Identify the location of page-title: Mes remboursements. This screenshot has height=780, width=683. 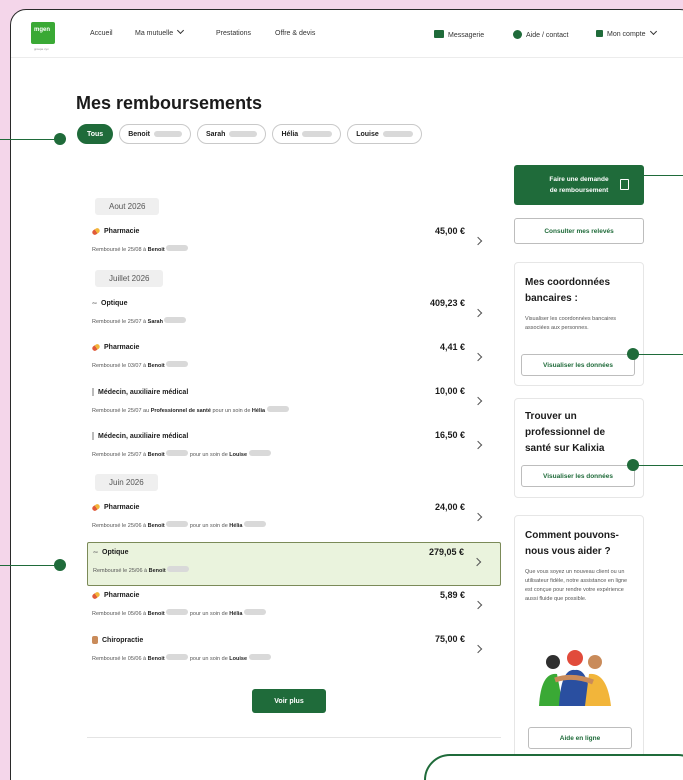
(169, 103).